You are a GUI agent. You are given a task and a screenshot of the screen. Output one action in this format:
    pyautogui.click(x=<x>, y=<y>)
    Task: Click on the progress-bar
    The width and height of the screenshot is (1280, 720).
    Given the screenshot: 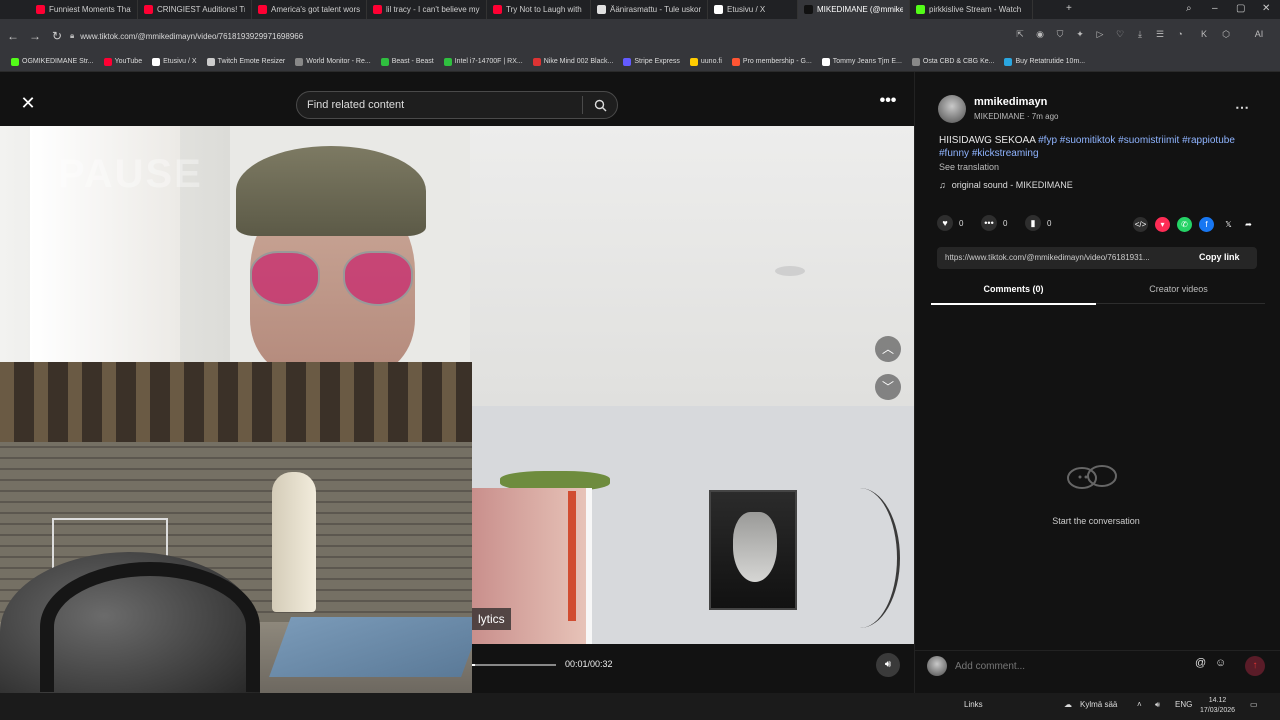 What is the action you would take?
    pyautogui.click(x=514, y=665)
    